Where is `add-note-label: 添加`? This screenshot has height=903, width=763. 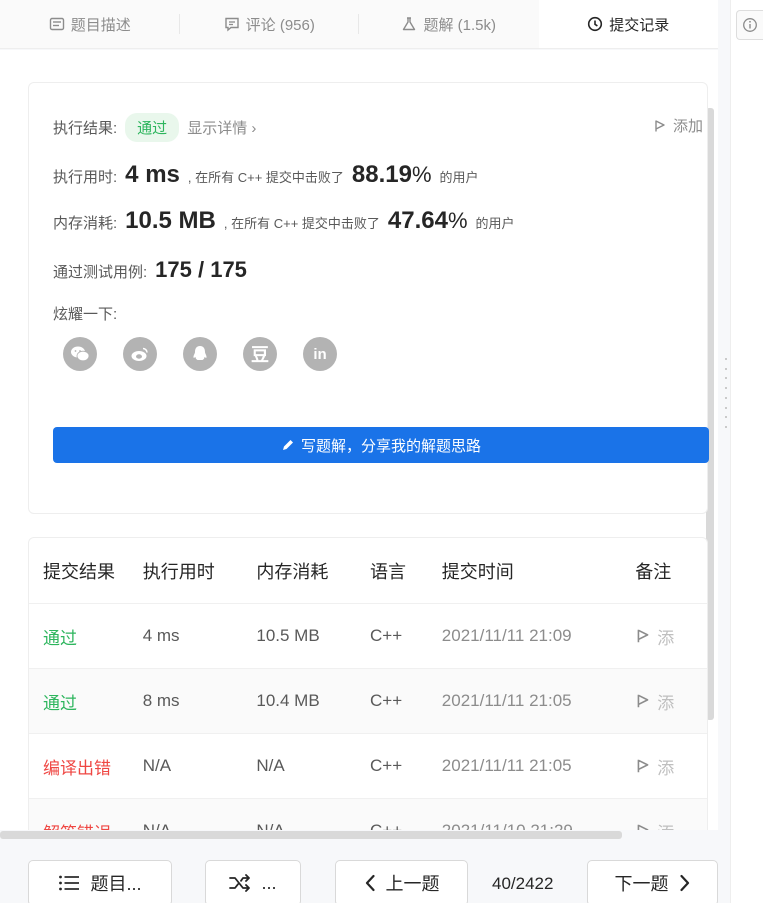
add-note-label: 添加 is located at coordinates (687, 126).